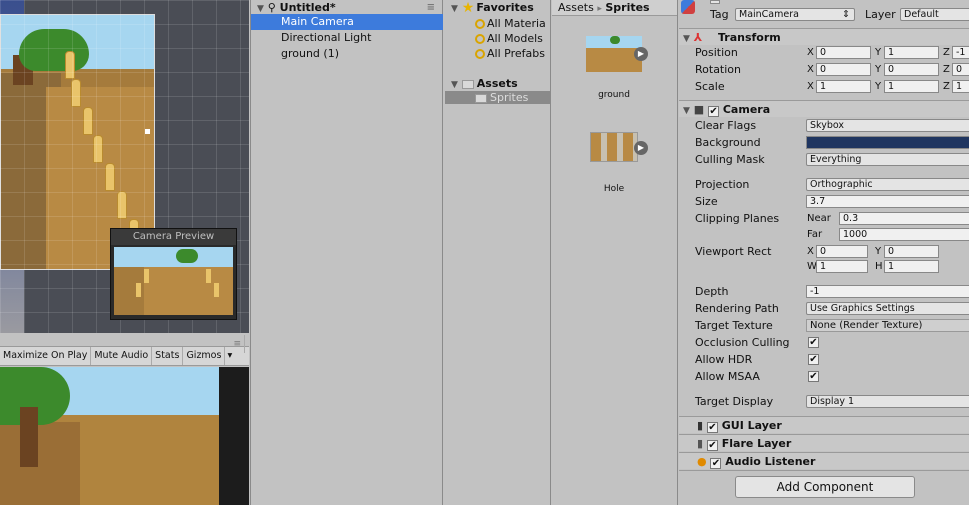 The width and height of the screenshot is (969, 505). What do you see at coordinates (843, 69) in the screenshot?
I see `rotation-x-field: 0` at bounding box center [843, 69].